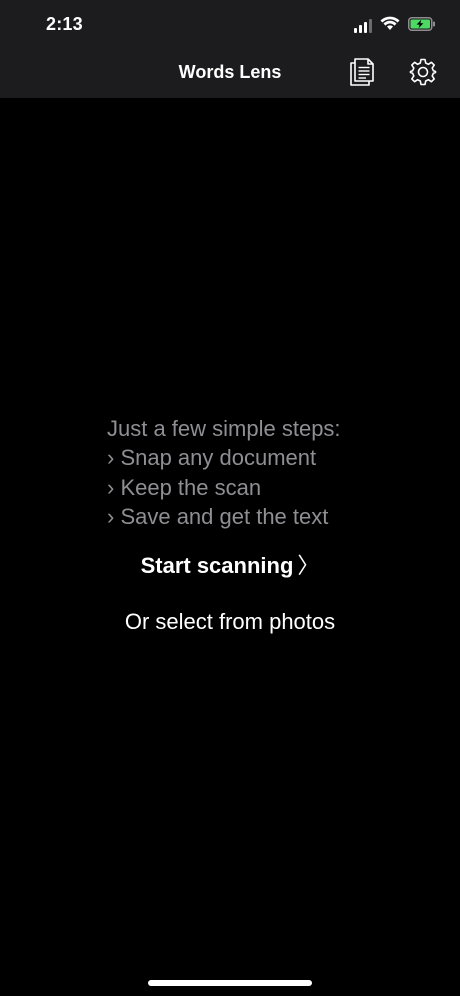  Describe the element at coordinates (64, 24) in the screenshot. I see `status-time: 2:13` at that location.